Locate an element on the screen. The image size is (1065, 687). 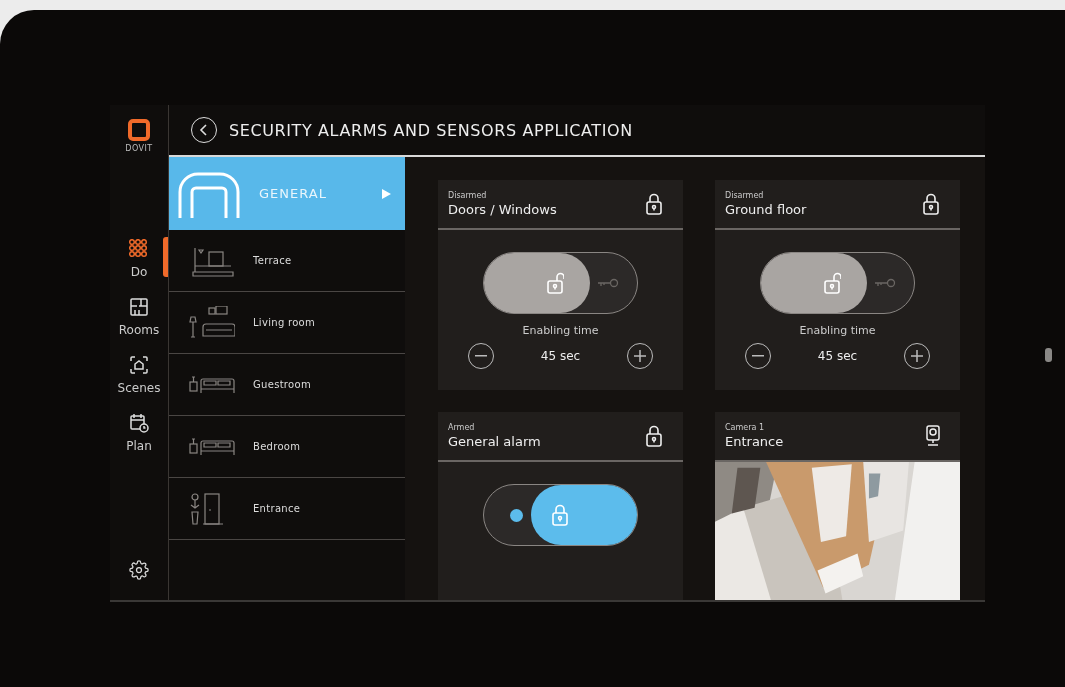
nav-item: Plan is located at coordinates (139, 433).